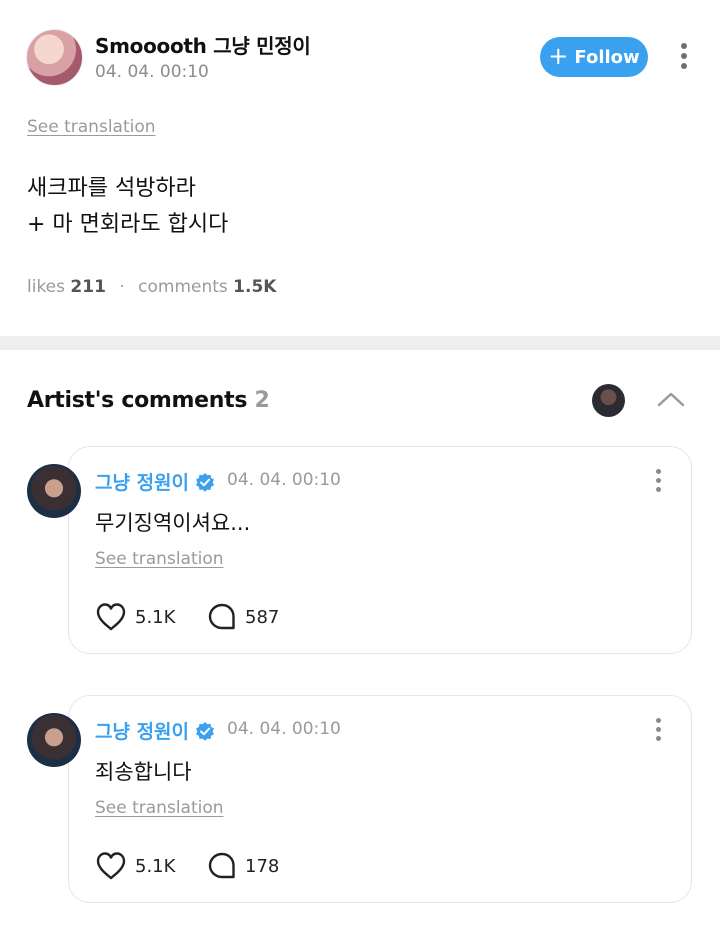 This screenshot has width=720, height=935. What do you see at coordinates (127, 207) in the screenshot?
I see `post-body: 새크파를 석방하라 + 마 면회라도 합시다` at bounding box center [127, 207].